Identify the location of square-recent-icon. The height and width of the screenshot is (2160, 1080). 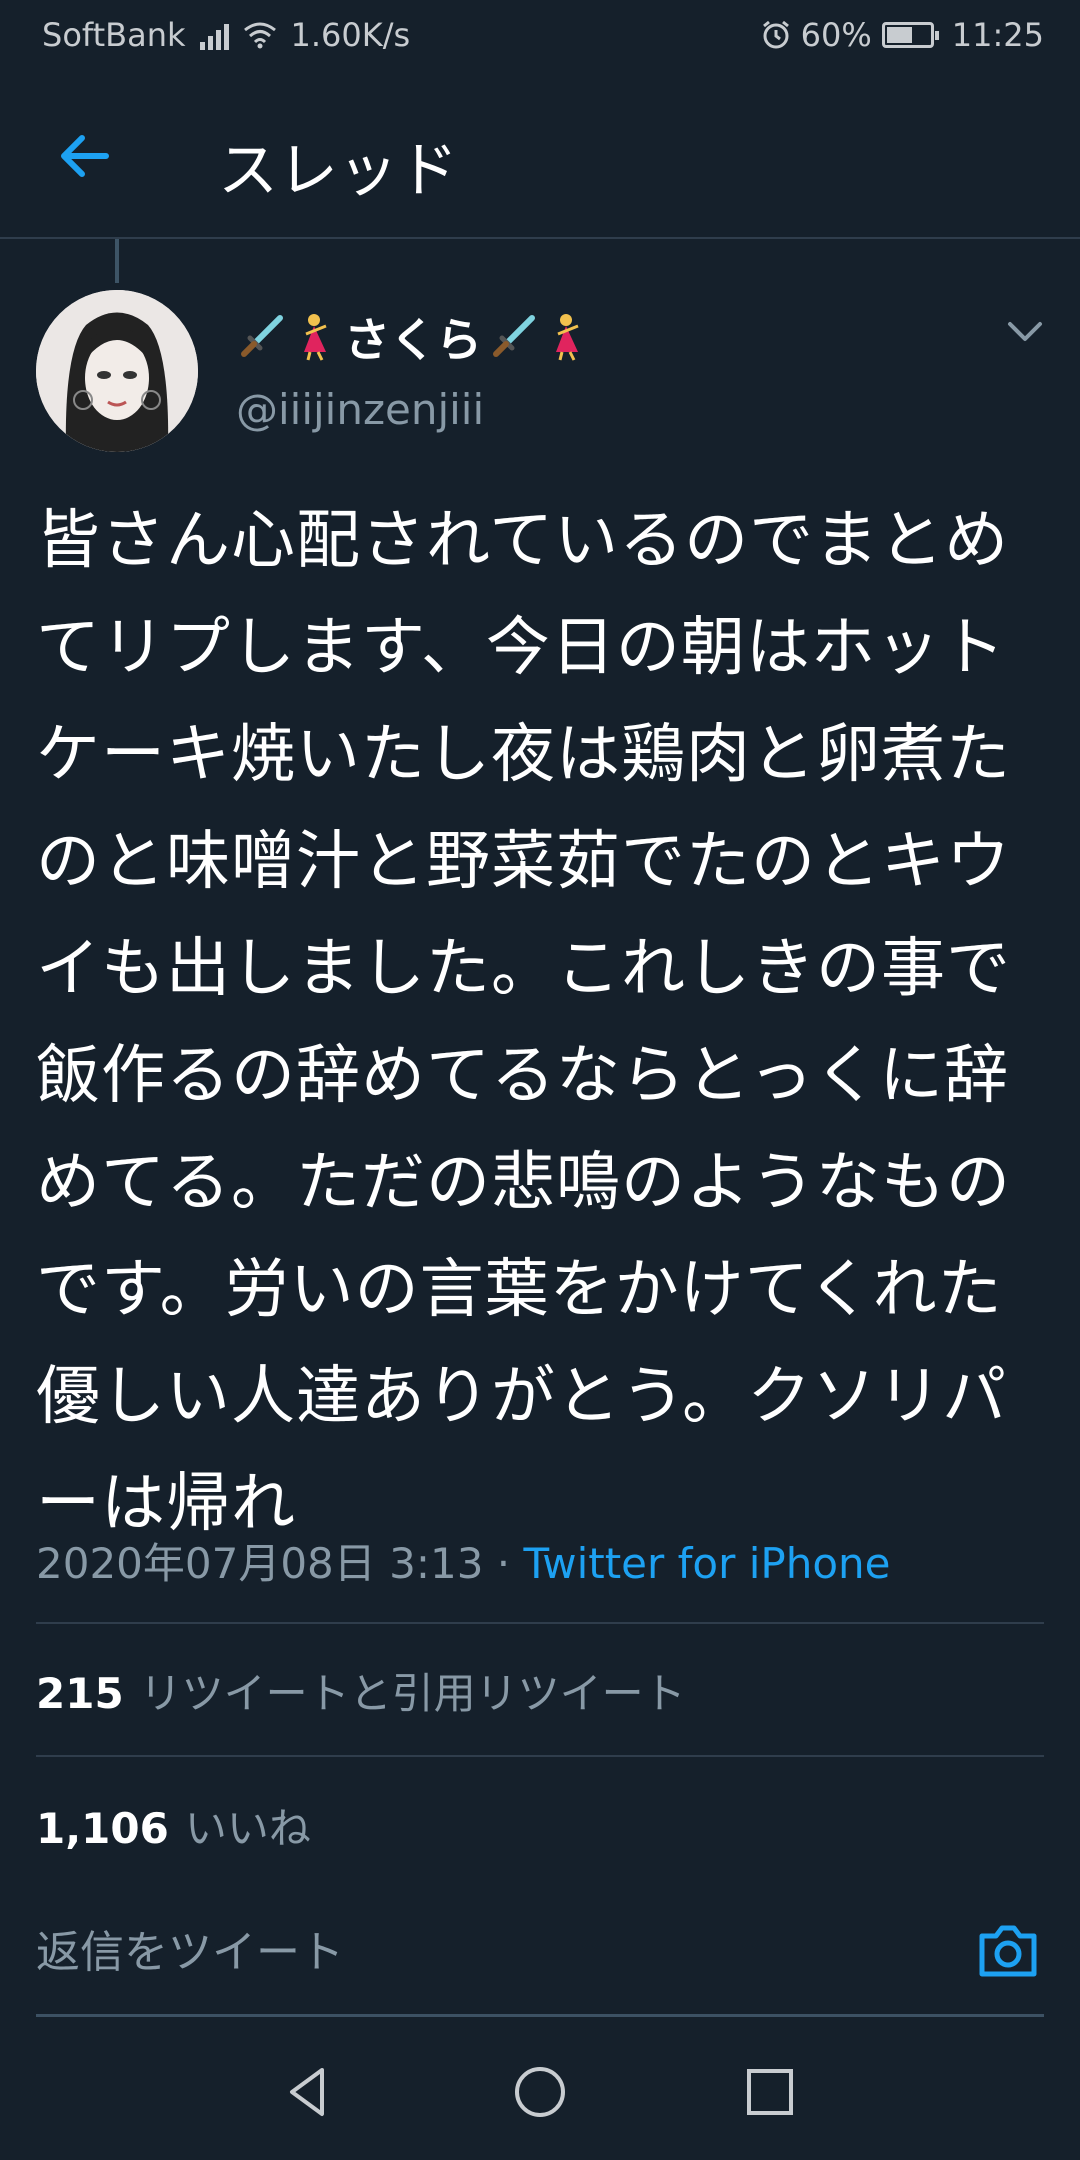
(770, 2092).